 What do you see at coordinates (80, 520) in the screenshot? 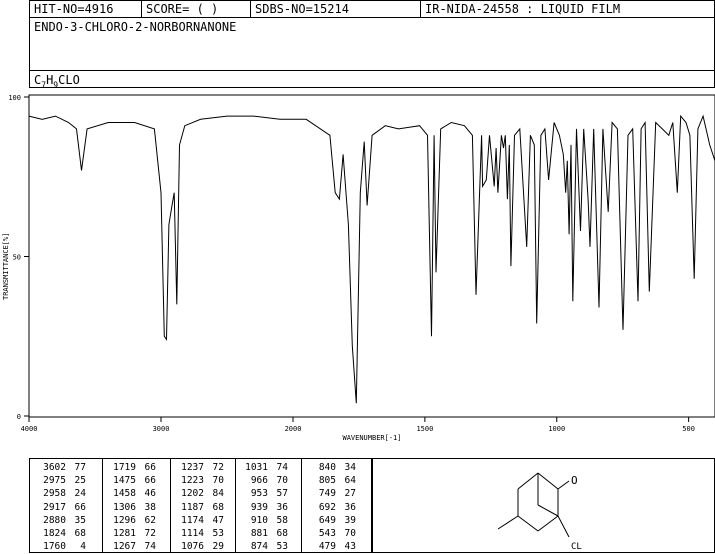
I see `peak-transmittance: 35` at bounding box center [80, 520].